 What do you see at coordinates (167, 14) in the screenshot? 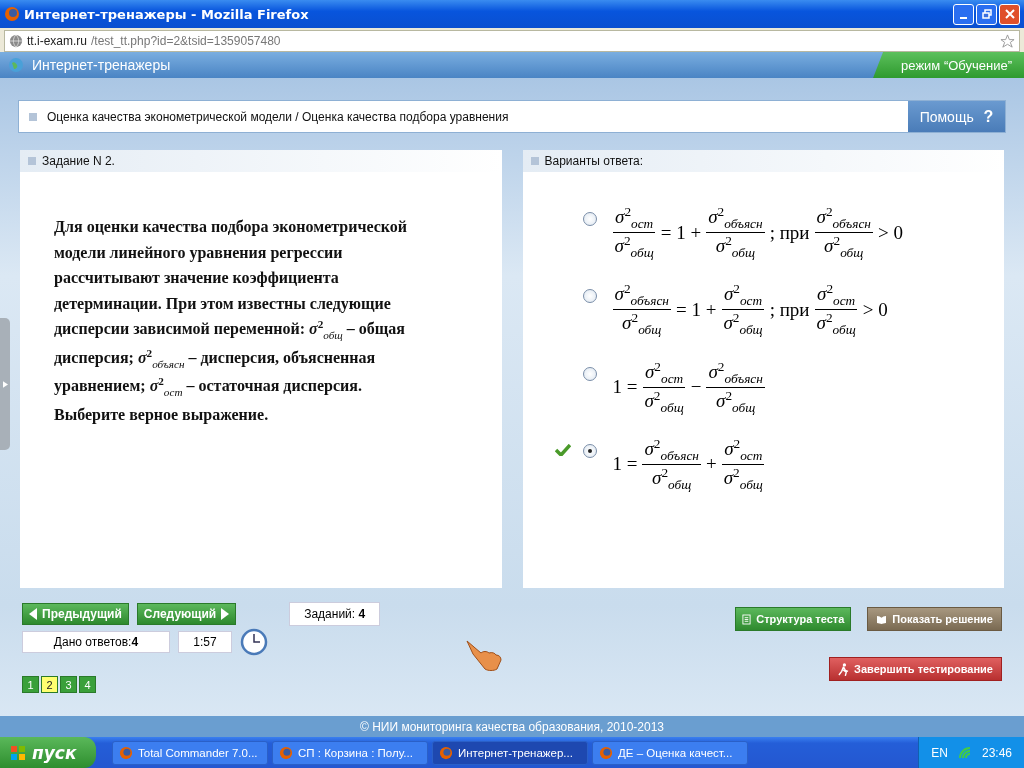
I see `window-title: Интернет-тренажеры - Mozilla Firefox` at bounding box center [167, 14].